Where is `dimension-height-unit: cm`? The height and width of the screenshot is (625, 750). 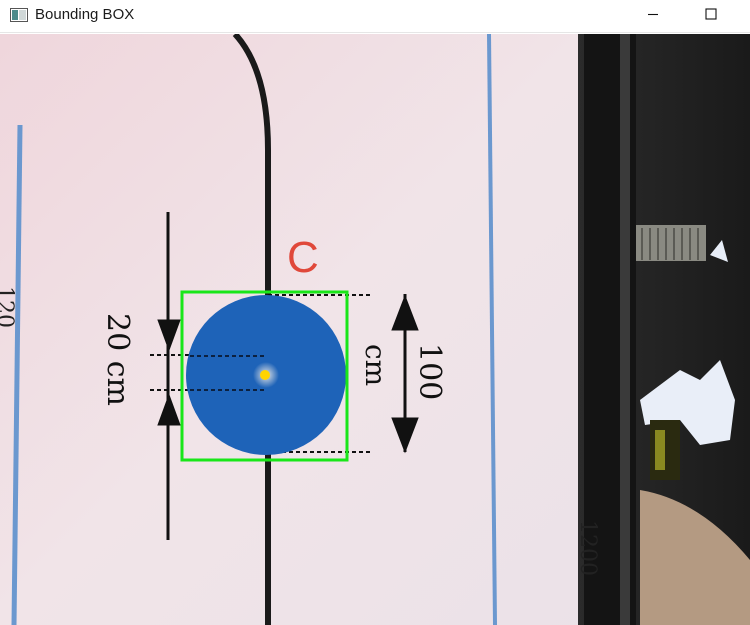
dimension-height-unit: cm is located at coordinates (375, 365).